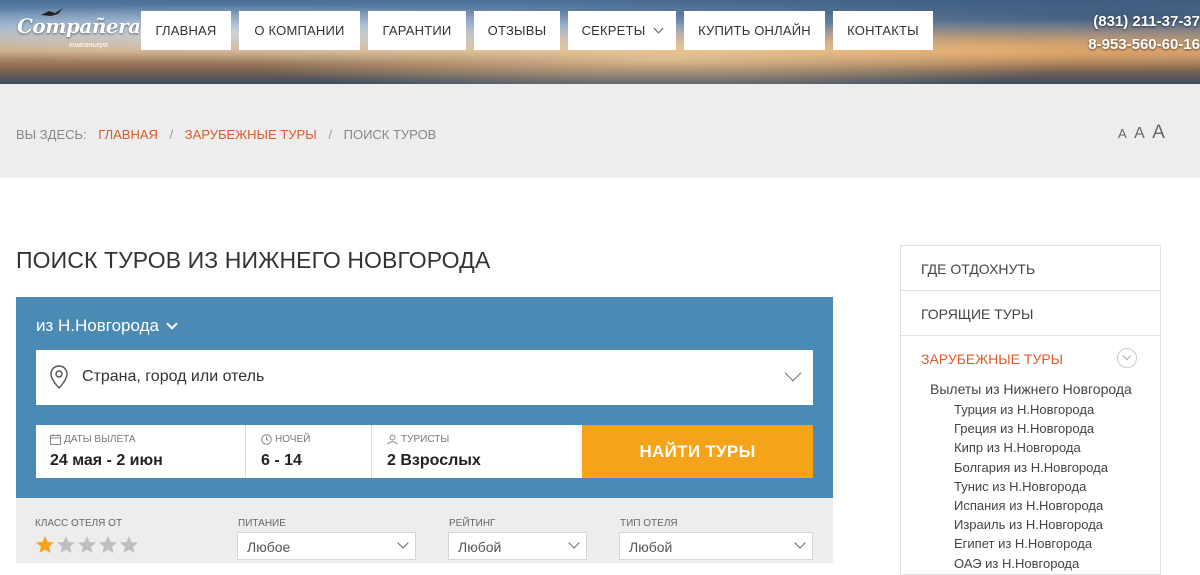 This screenshot has width=1200, height=575. What do you see at coordinates (79, 523) in the screenshot?
I see `hotel-class-label: Класс отеля от` at bounding box center [79, 523].